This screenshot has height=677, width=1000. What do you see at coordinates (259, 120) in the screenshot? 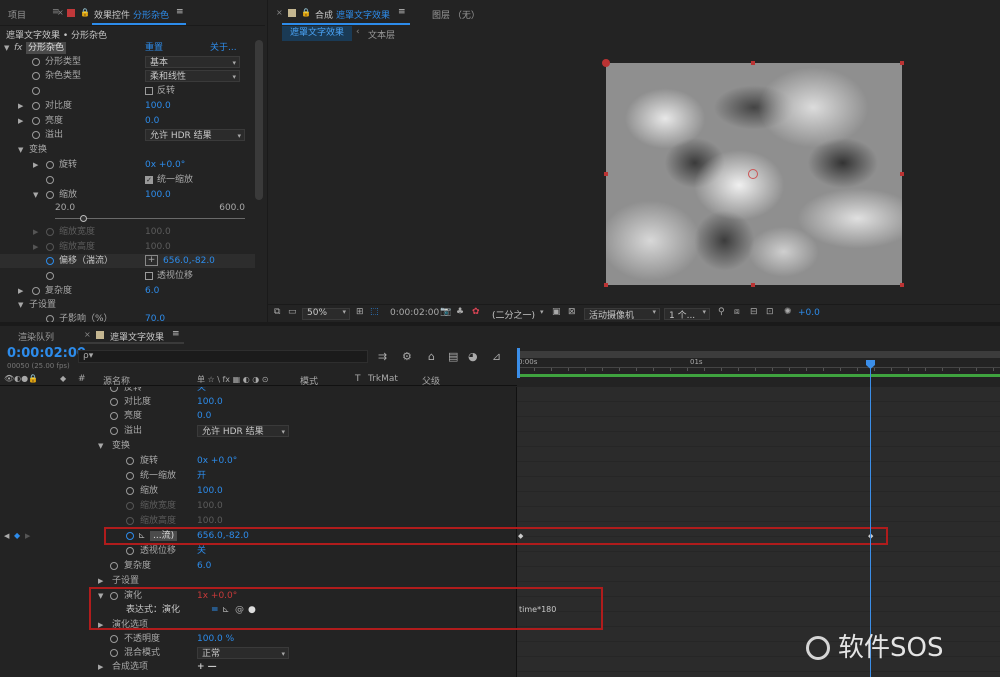
I see `effect-panel-scrollbar` at bounding box center [259, 120].